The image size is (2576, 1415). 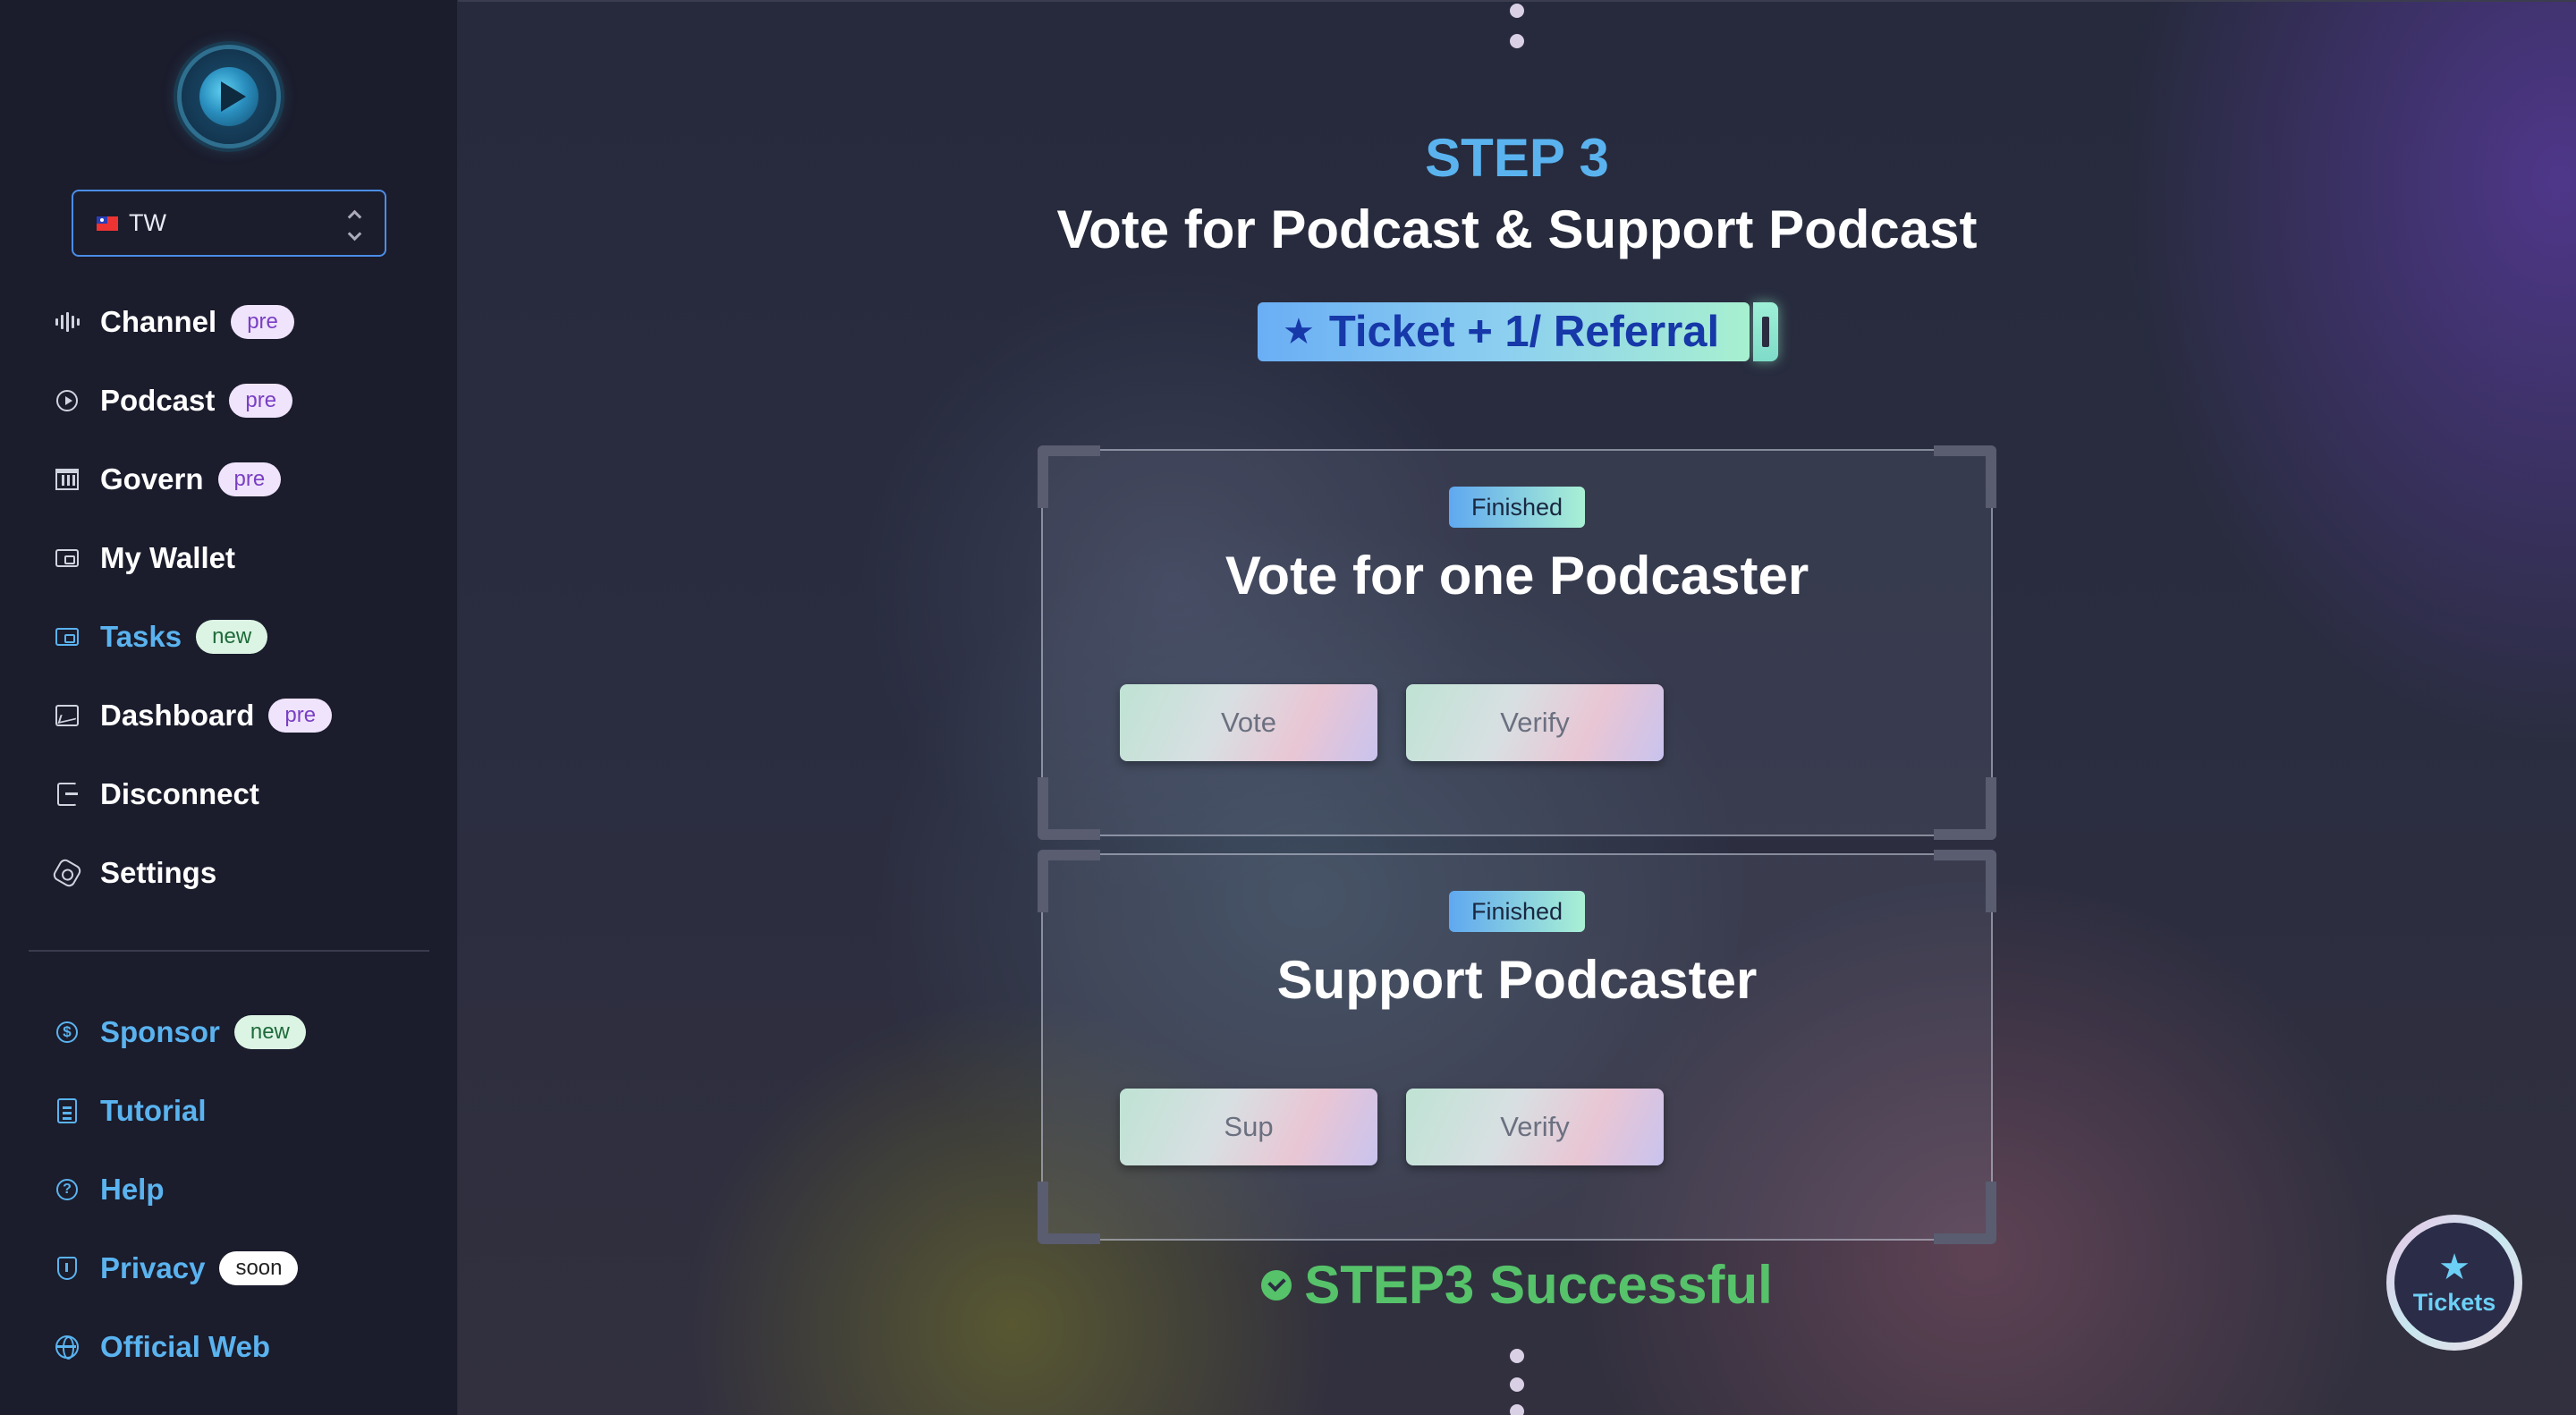 I want to click on document-icon, so click(x=67, y=1110).